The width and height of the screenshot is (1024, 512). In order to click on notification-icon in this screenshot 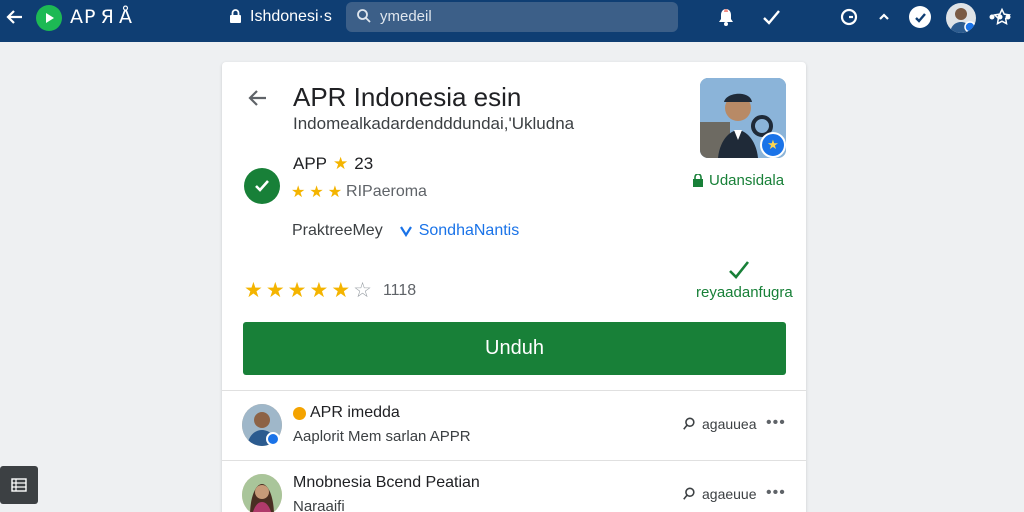, I will do `click(726, 17)`.